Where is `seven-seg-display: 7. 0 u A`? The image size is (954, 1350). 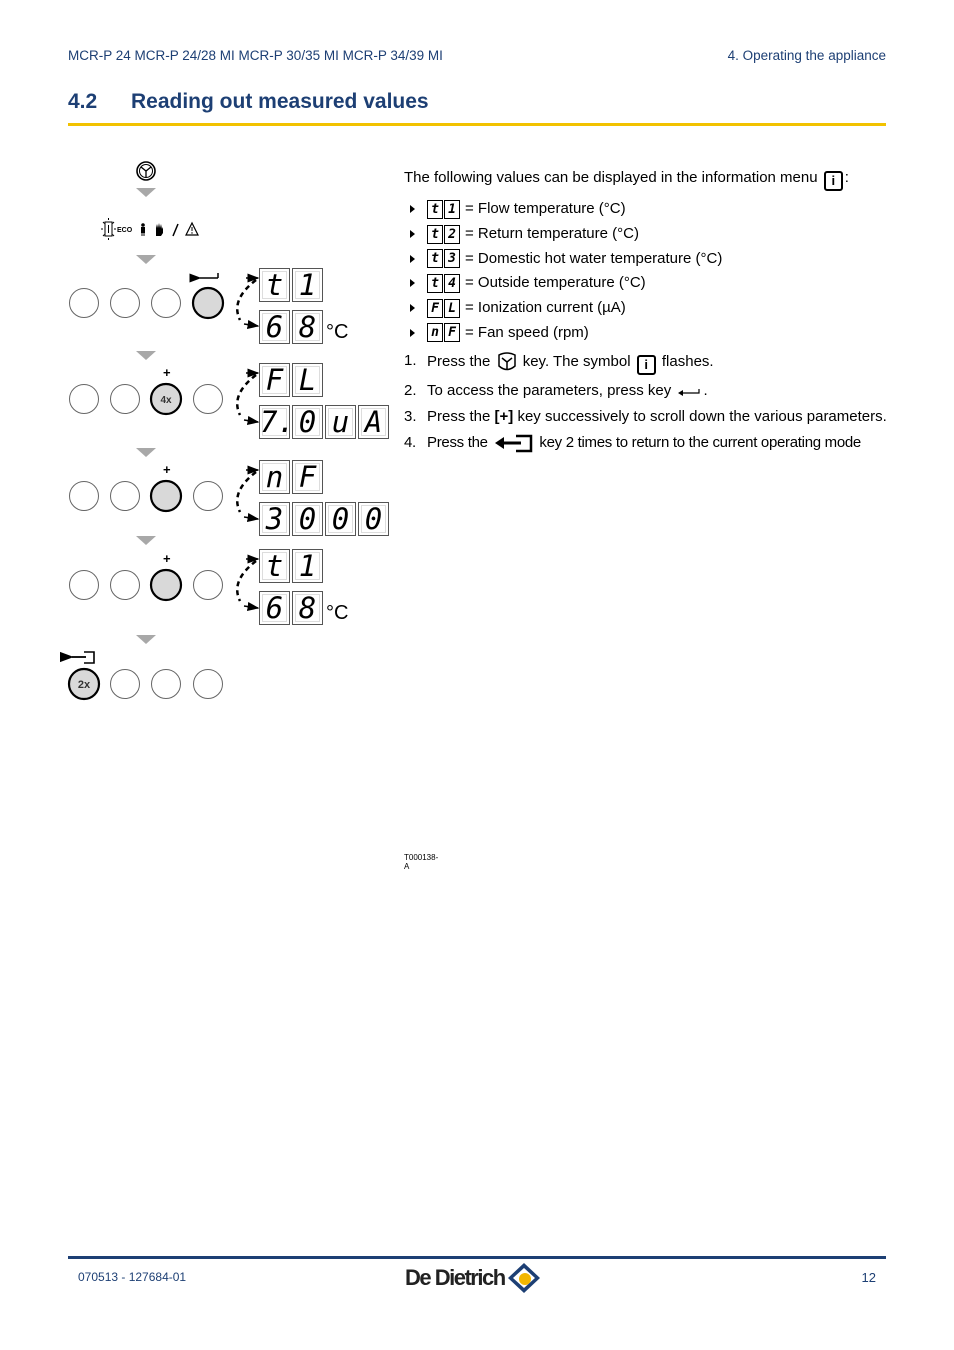 seven-seg-display: 7. 0 u A is located at coordinates (325, 422).